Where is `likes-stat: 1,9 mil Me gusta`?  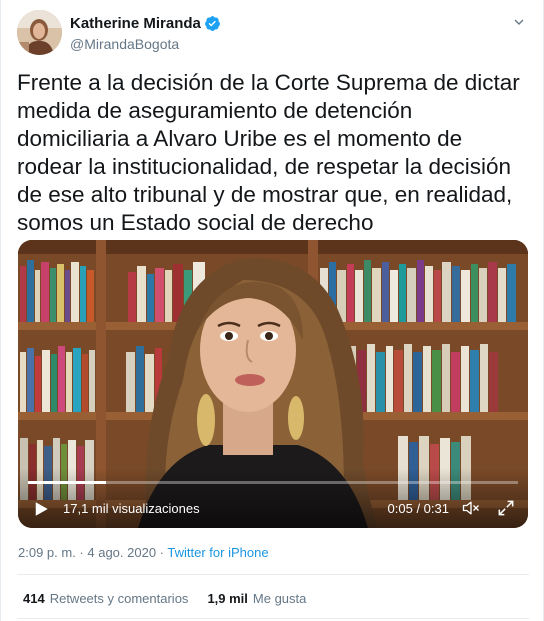 likes-stat: 1,9 mil Me gusta is located at coordinates (256, 598).